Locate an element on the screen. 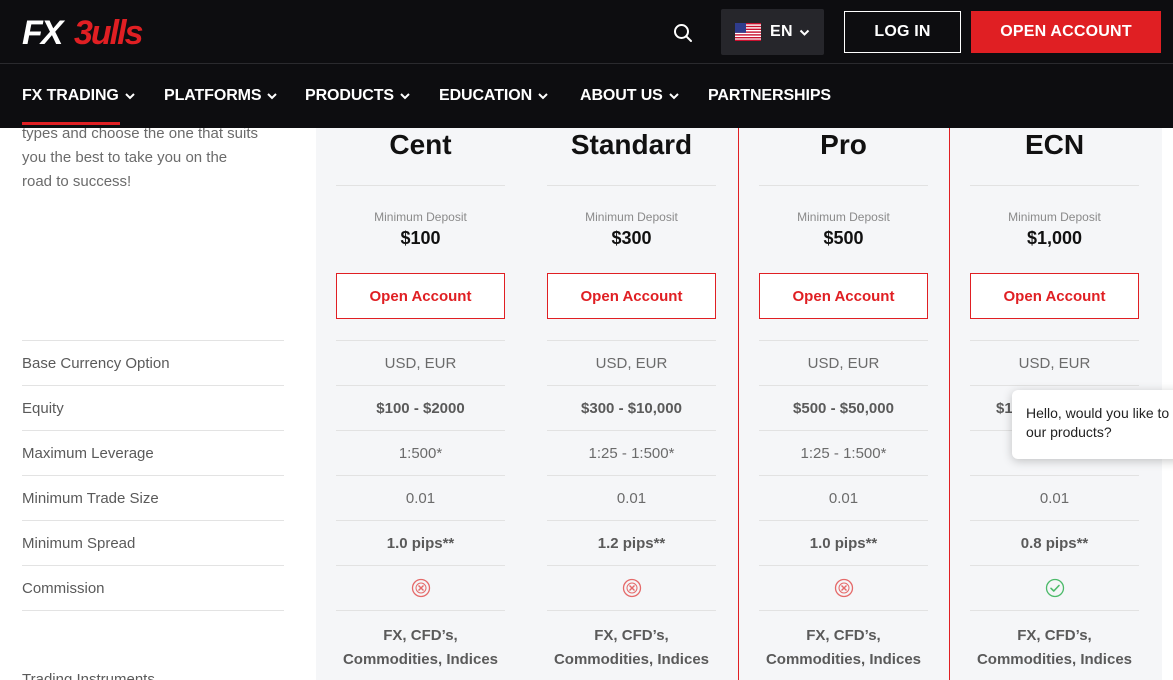 Image resolution: width=1173 pixels, height=680 pixels. check-icon is located at coordinates (1054, 588).